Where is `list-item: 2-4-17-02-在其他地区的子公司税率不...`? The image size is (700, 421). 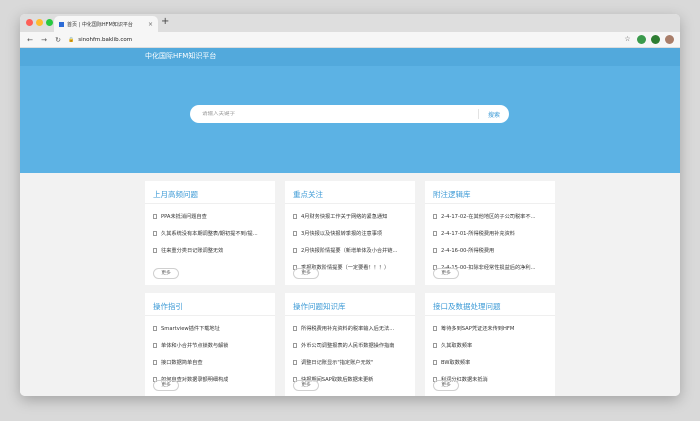 list-item: 2-4-17-02-在其他地区的子公司税率不... is located at coordinates (491, 216).